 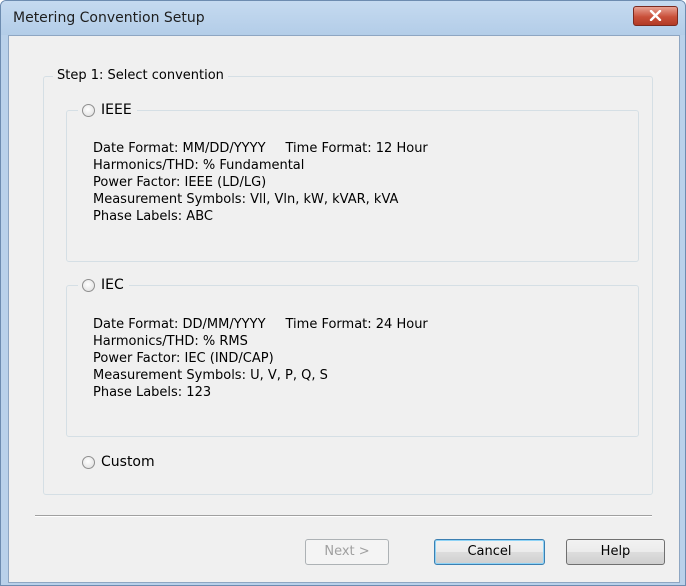 What do you see at coordinates (180, 182) in the screenshot?
I see `ieee-power-factor: Power Factor: IEEE (LD/LG)` at bounding box center [180, 182].